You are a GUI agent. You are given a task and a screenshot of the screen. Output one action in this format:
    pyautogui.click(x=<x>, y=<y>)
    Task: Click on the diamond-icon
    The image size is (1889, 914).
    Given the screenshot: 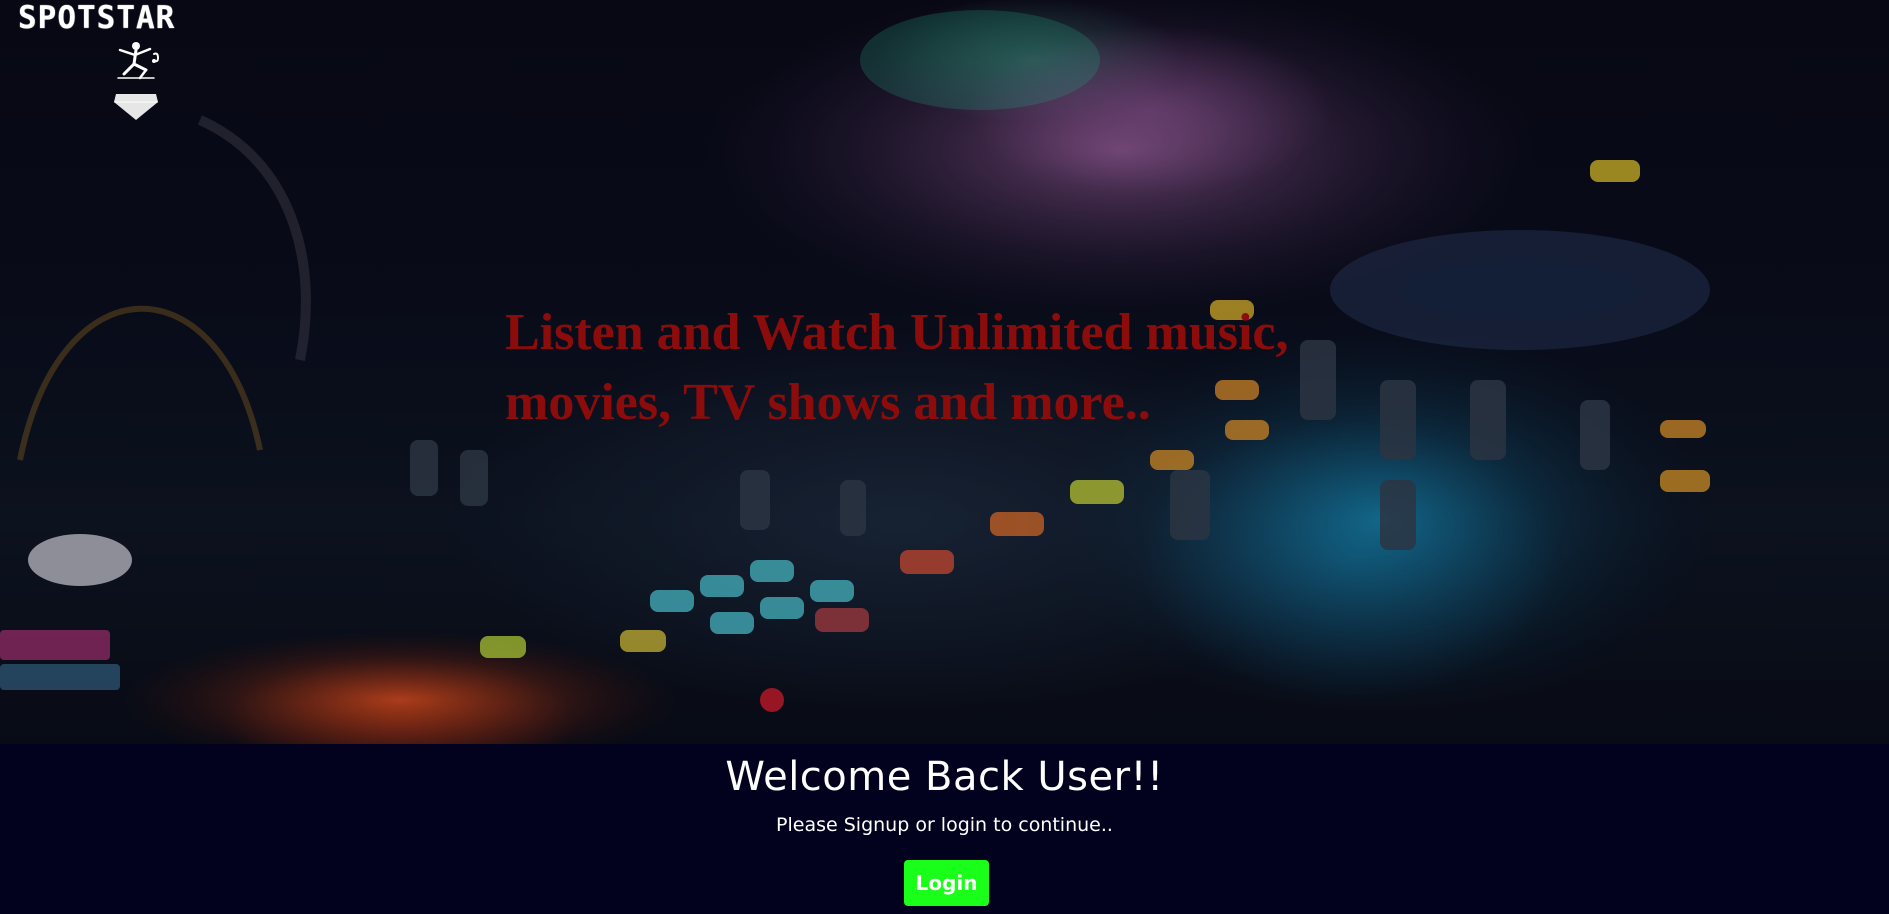 What is the action you would take?
    pyautogui.click(x=136, y=107)
    